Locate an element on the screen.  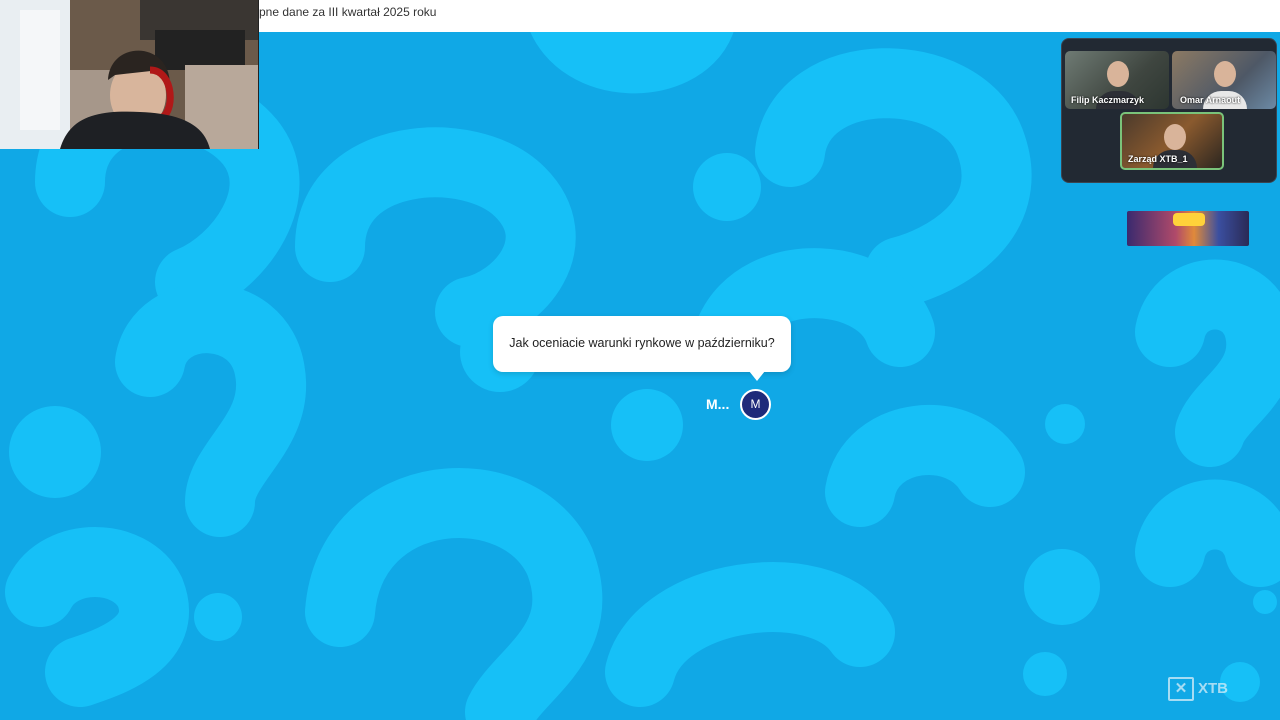
xtb-logo-text: XTB is located at coordinates (1213, 688).